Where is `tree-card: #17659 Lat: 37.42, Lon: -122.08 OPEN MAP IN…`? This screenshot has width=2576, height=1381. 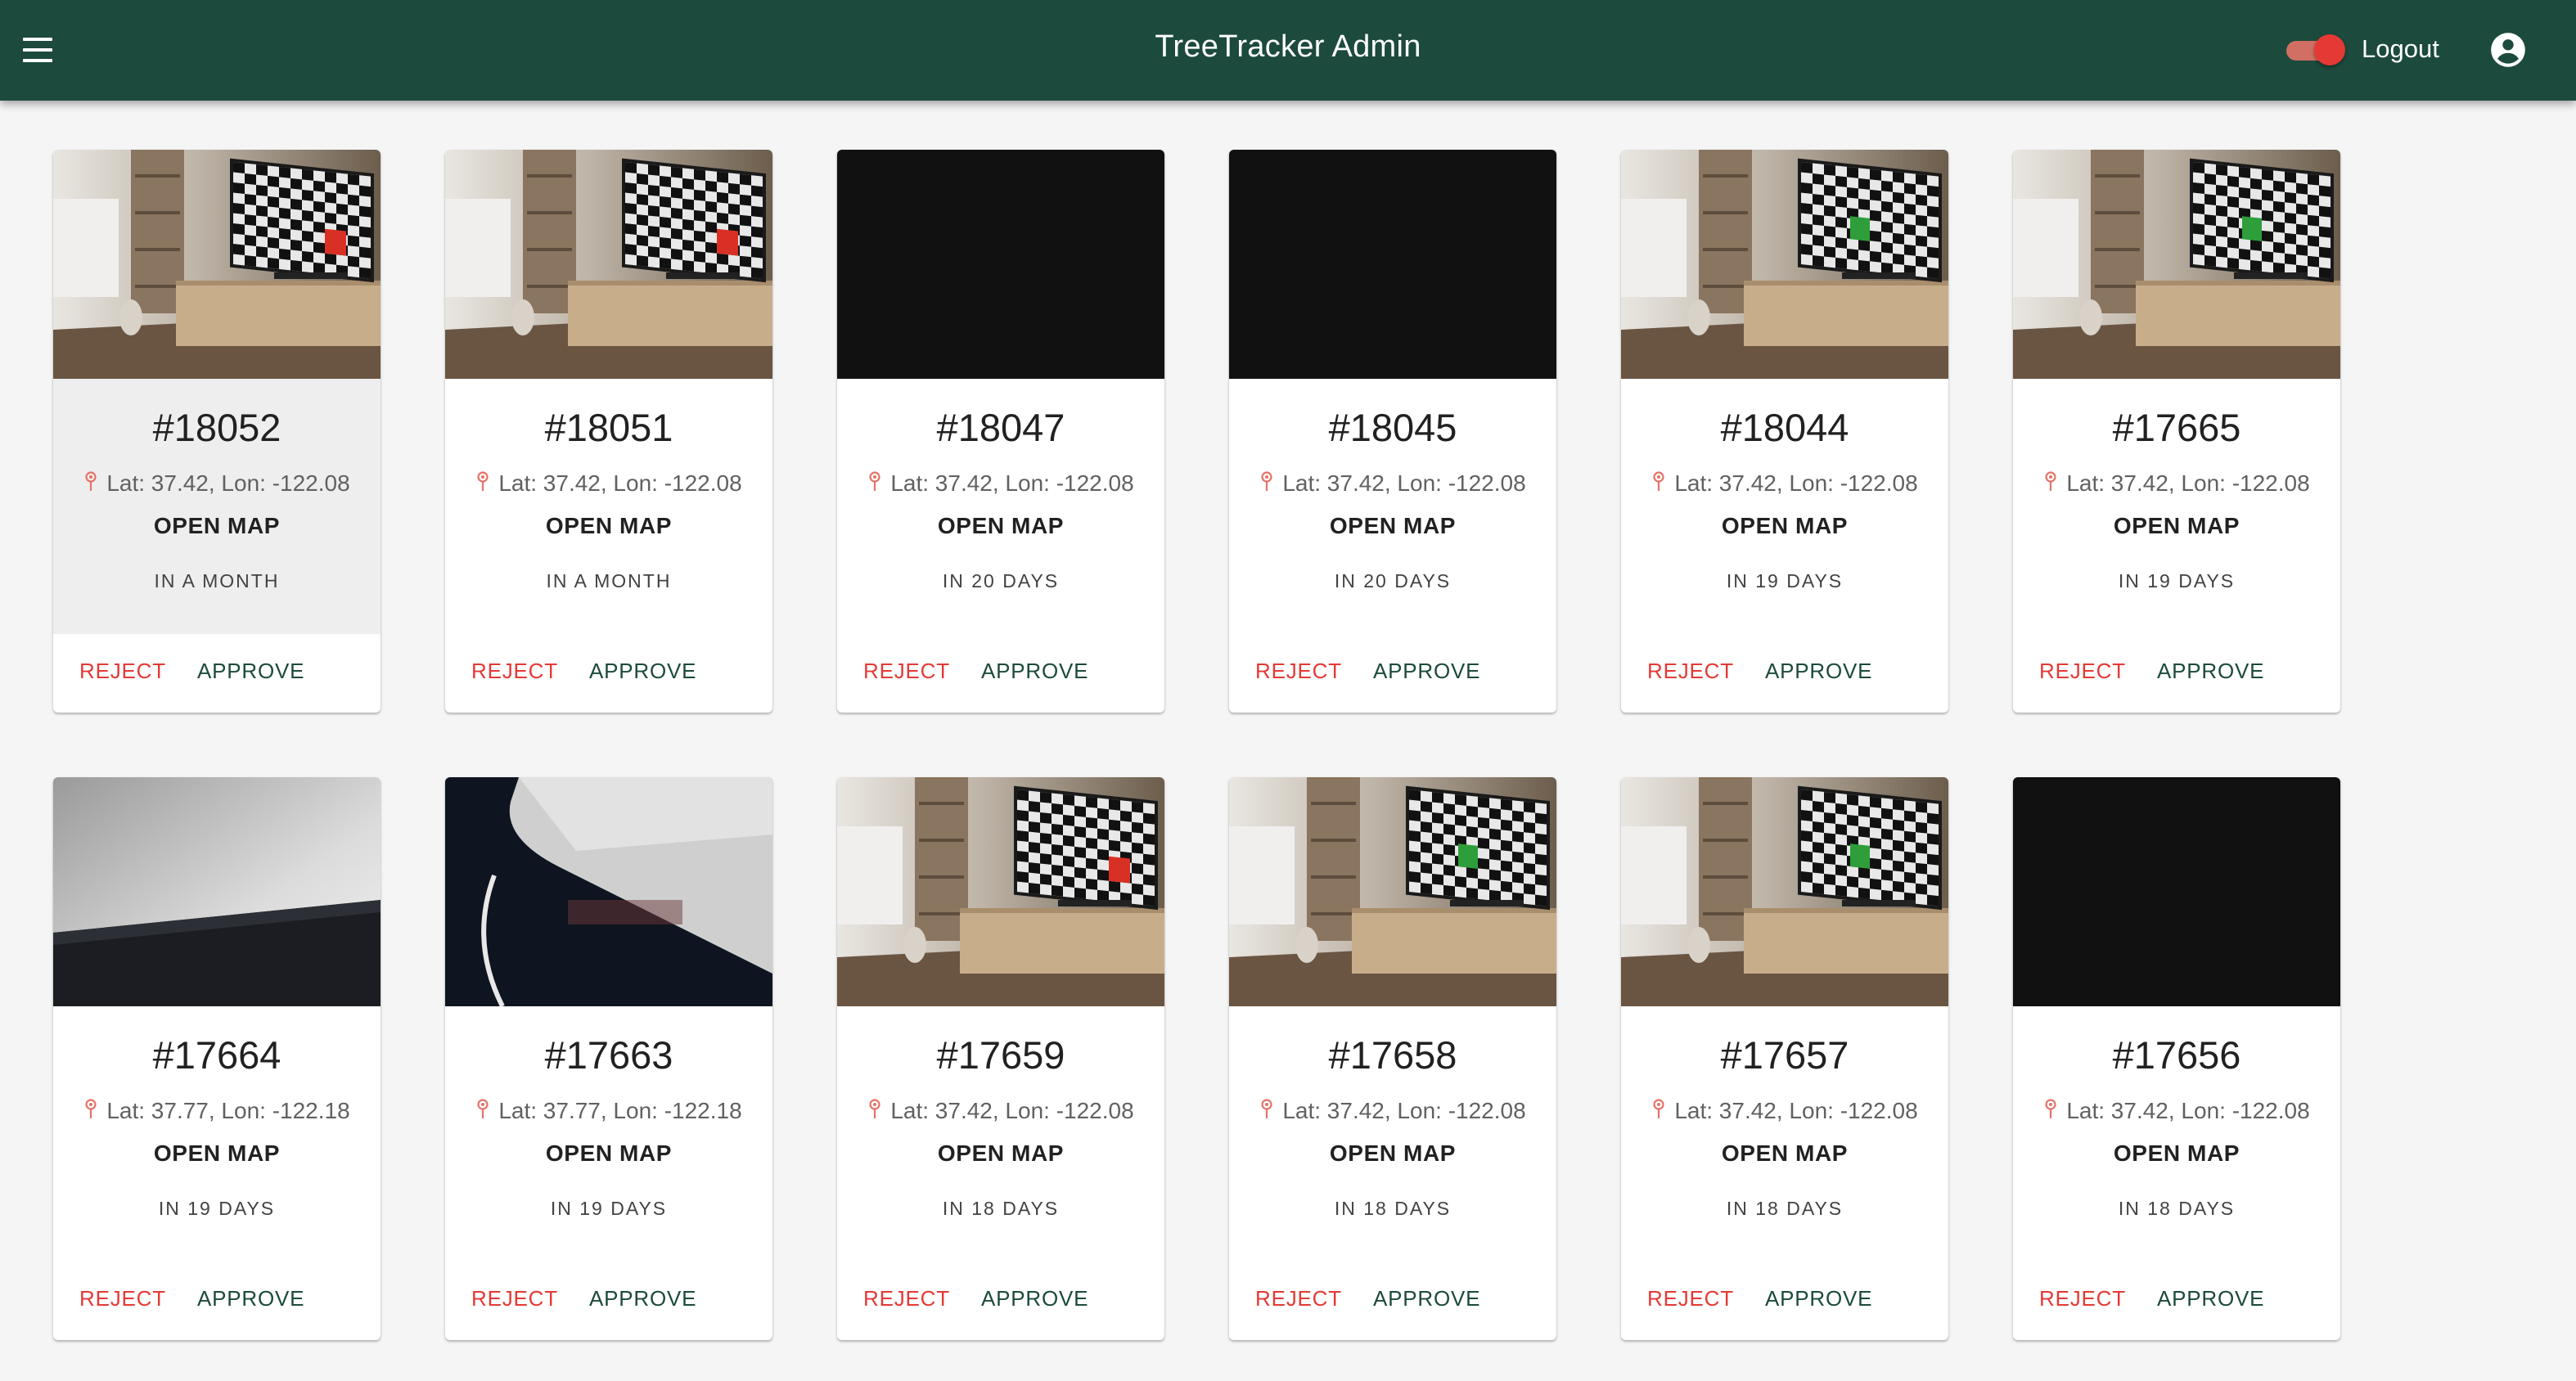 tree-card: #17659 Lat: 37.42, Lon: -122.08 OPEN MAP IN… is located at coordinates (1000, 1058).